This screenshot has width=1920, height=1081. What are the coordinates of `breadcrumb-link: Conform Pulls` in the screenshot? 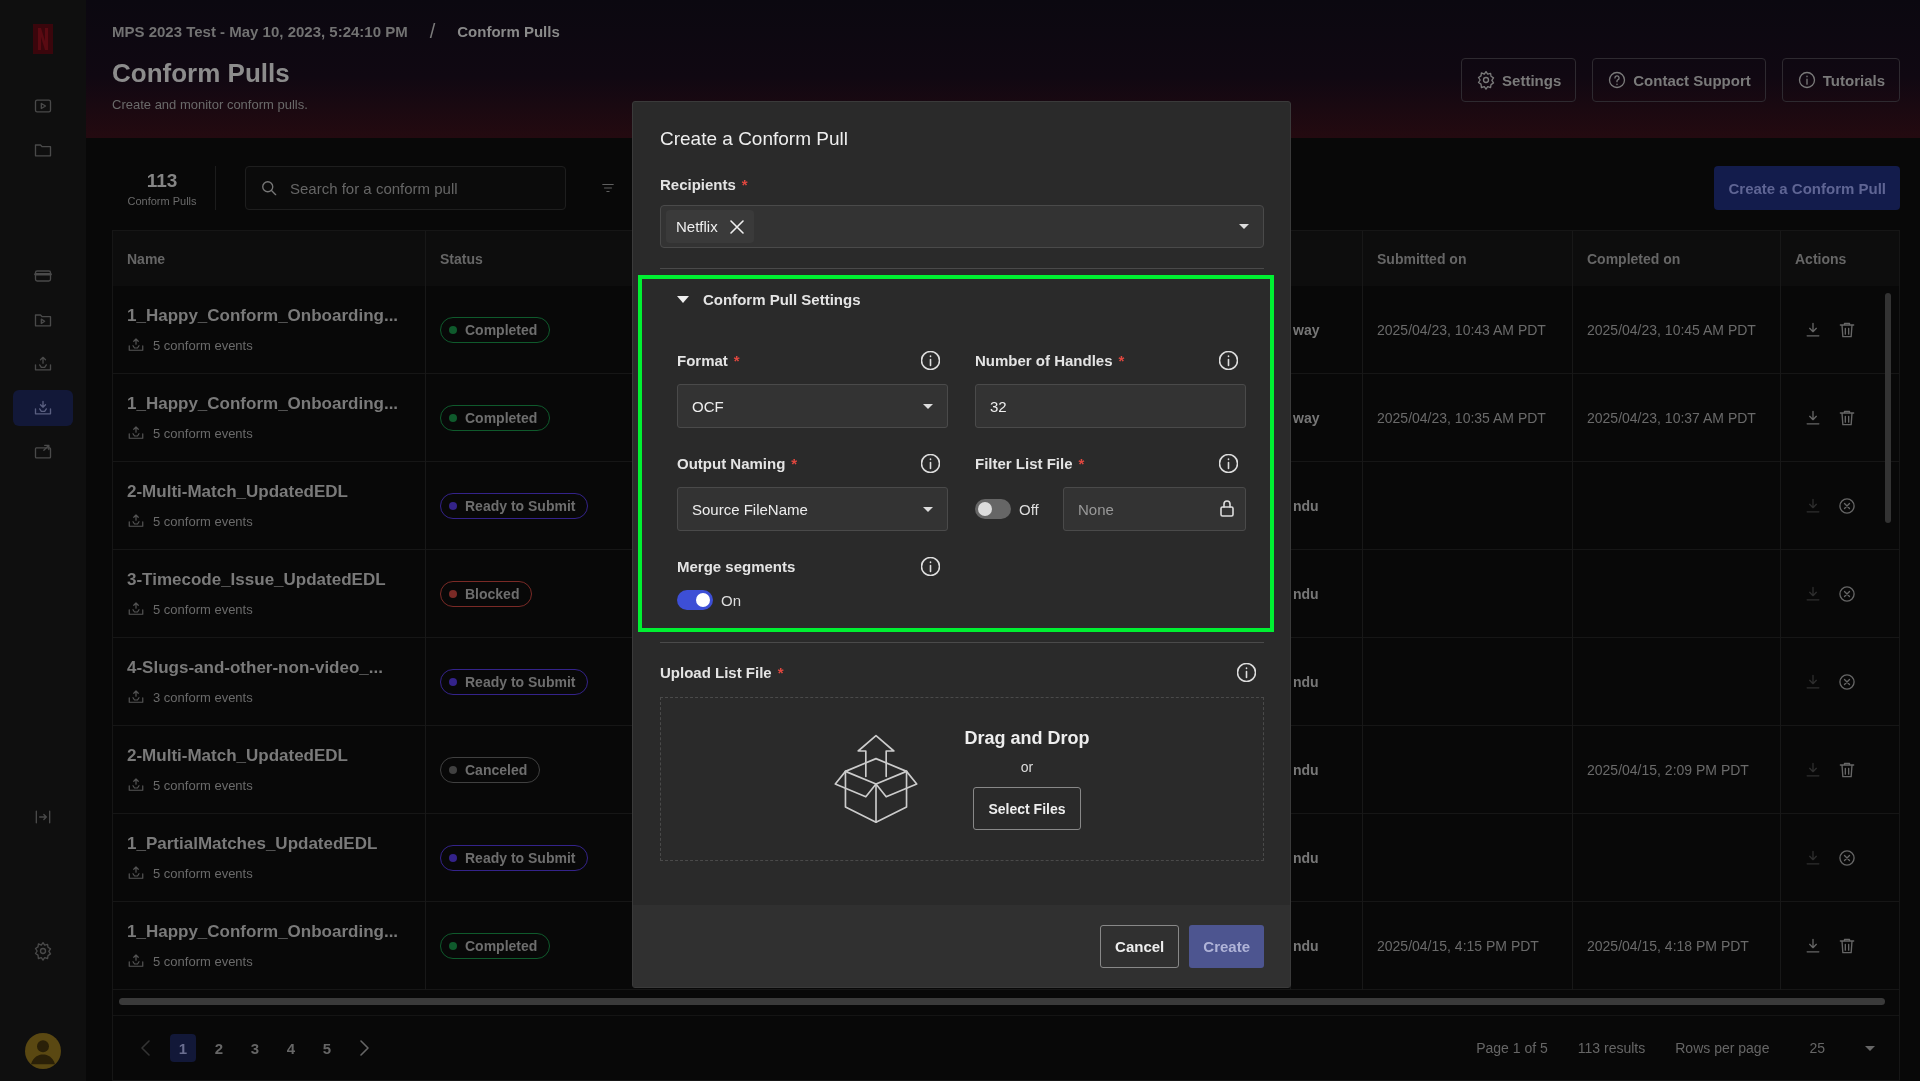 It's located at (508, 31).